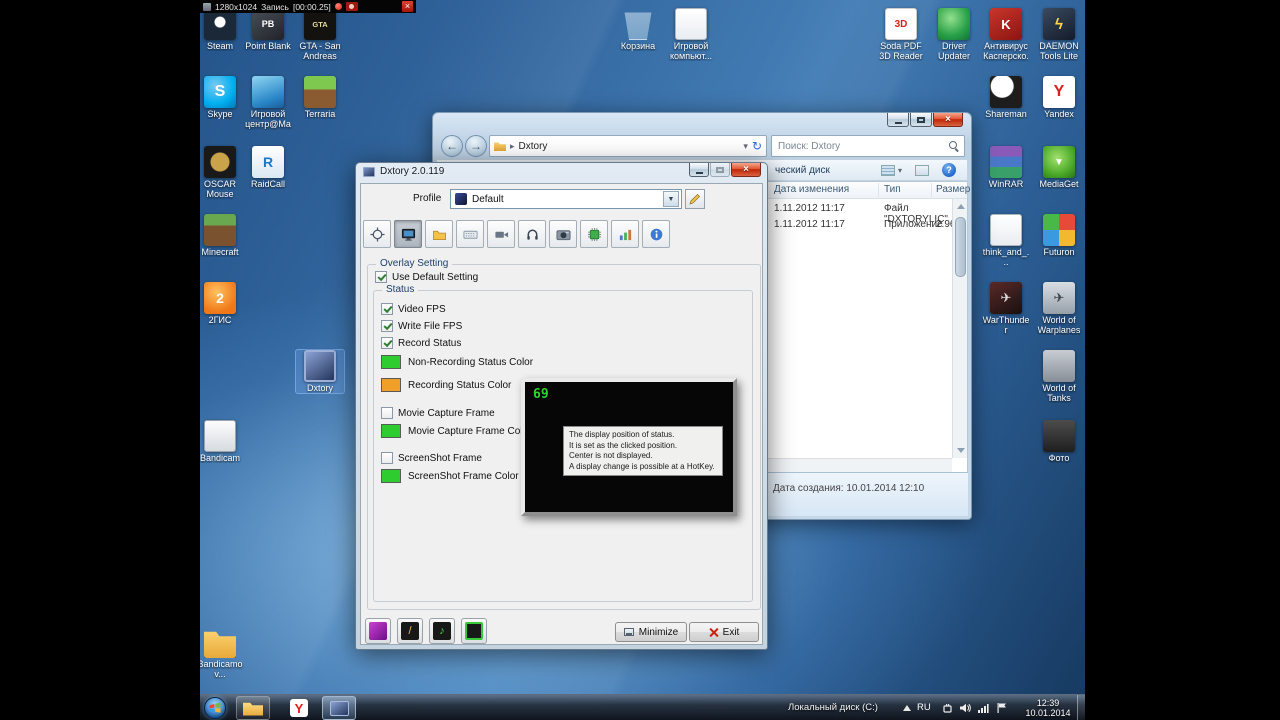 The width and height of the screenshot is (1280, 720). What do you see at coordinates (476, 146) in the screenshot?
I see `forward-button: →` at bounding box center [476, 146].